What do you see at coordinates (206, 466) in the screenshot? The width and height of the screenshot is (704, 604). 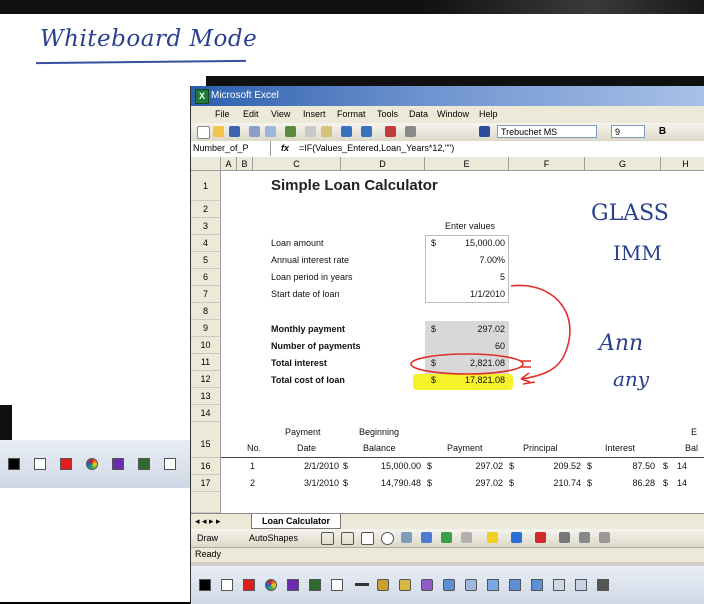 I see `row-header-16: 16` at bounding box center [206, 466].